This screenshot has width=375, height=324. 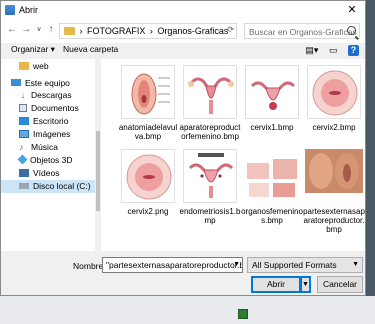 I want to click on file-item: organosfemeninos.bmp, so click(x=272, y=187).